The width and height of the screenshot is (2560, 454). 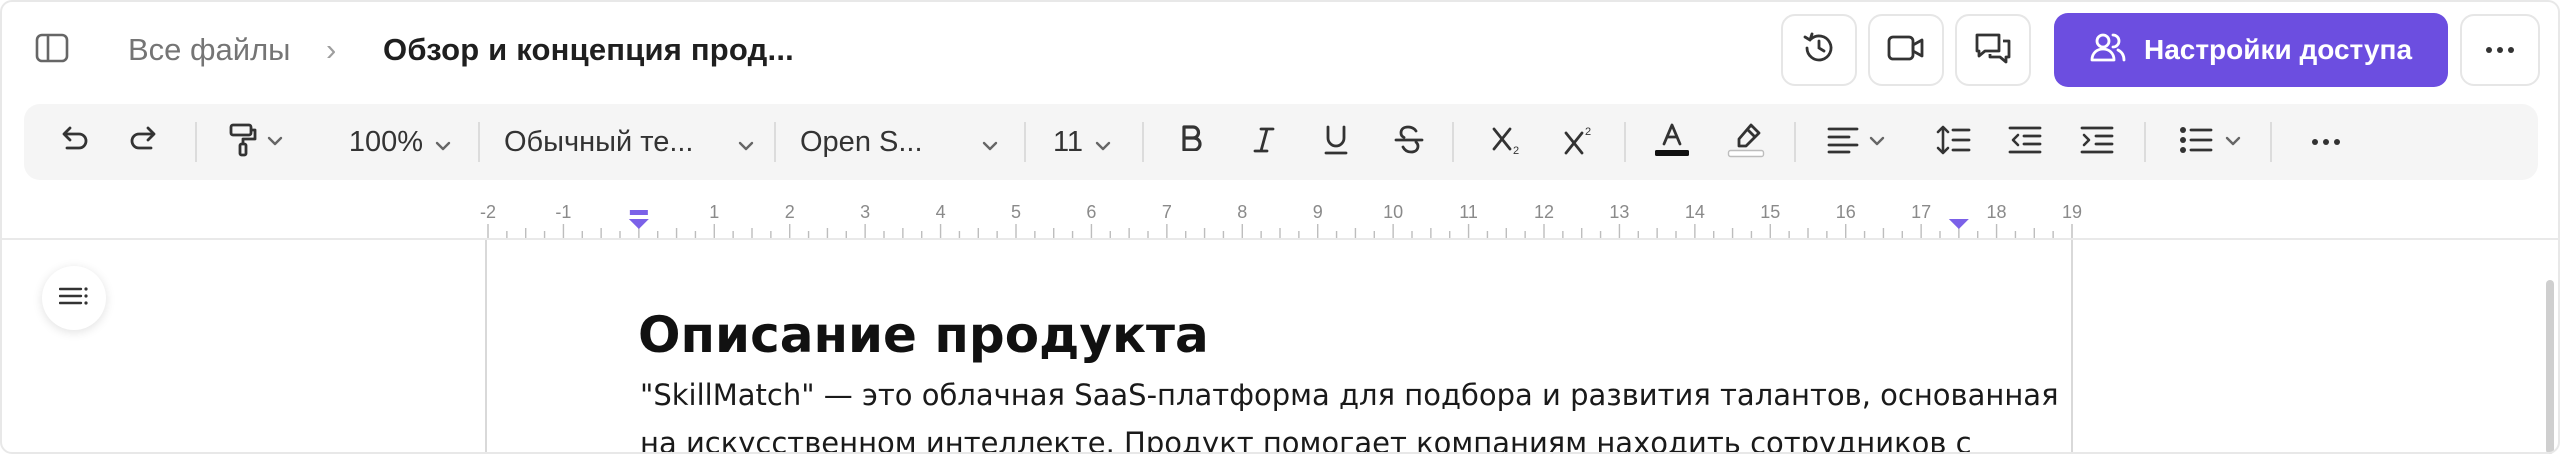 I want to click on underline-icon, so click(x=1336, y=142).